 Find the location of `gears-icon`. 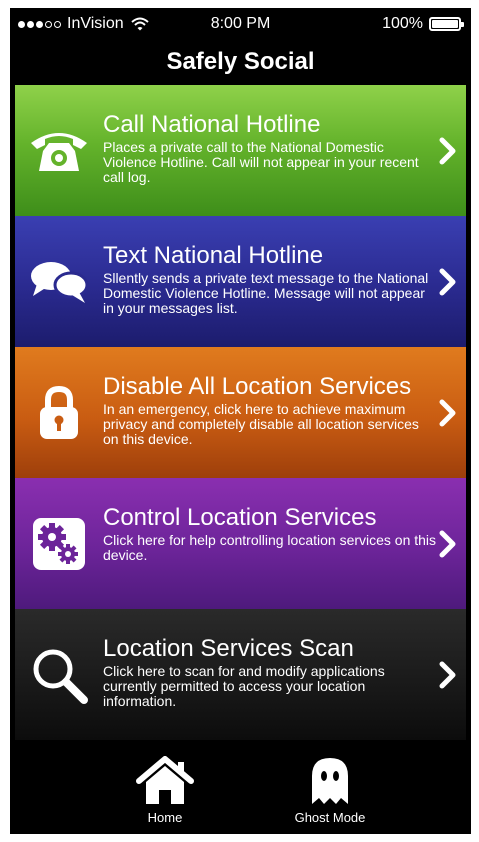

gears-icon is located at coordinates (59, 544).